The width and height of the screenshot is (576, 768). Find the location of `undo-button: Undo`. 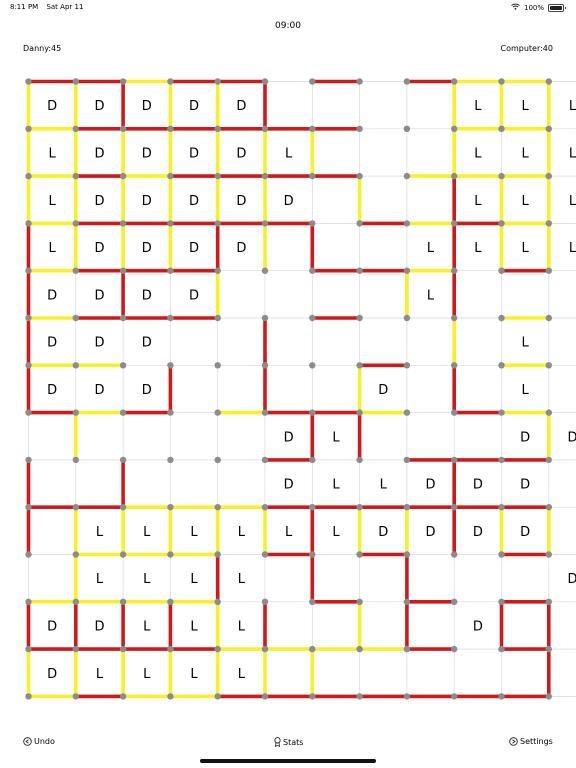

undo-button: Undo is located at coordinates (39, 741).